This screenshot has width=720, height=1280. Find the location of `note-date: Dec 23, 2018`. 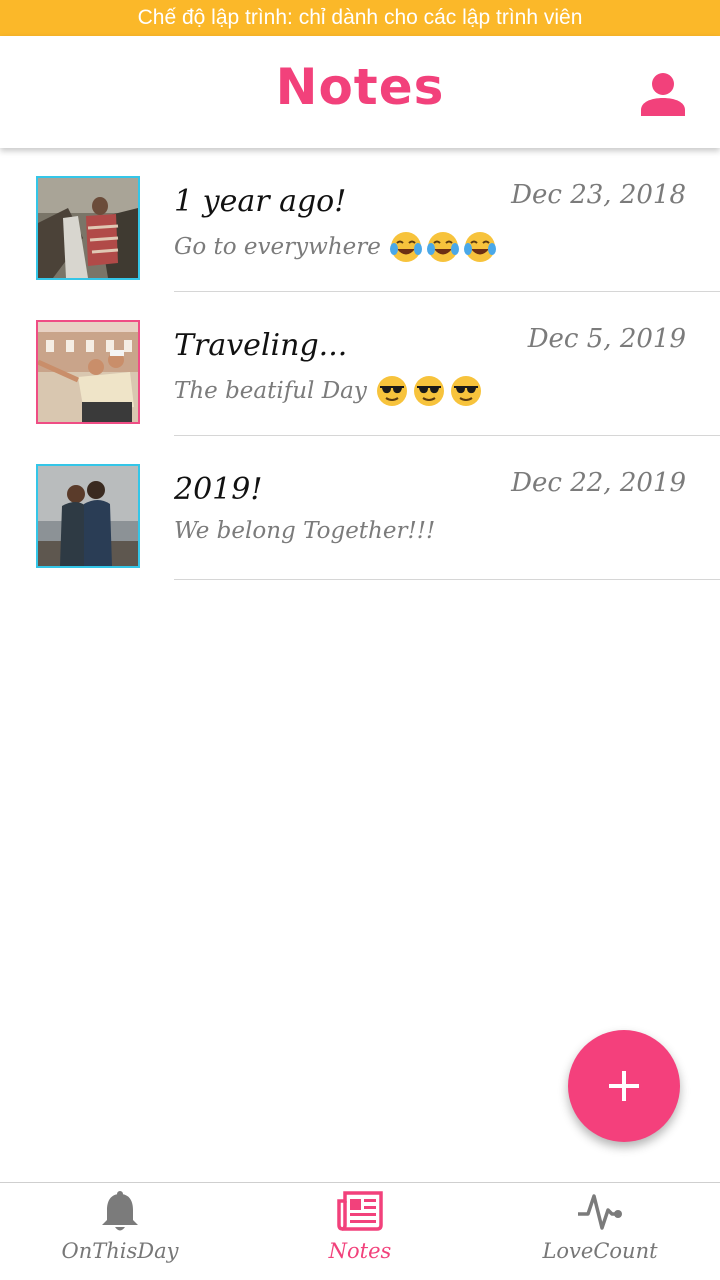

note-date: Dec 23, 2018 is located at coordinates (598, 195).